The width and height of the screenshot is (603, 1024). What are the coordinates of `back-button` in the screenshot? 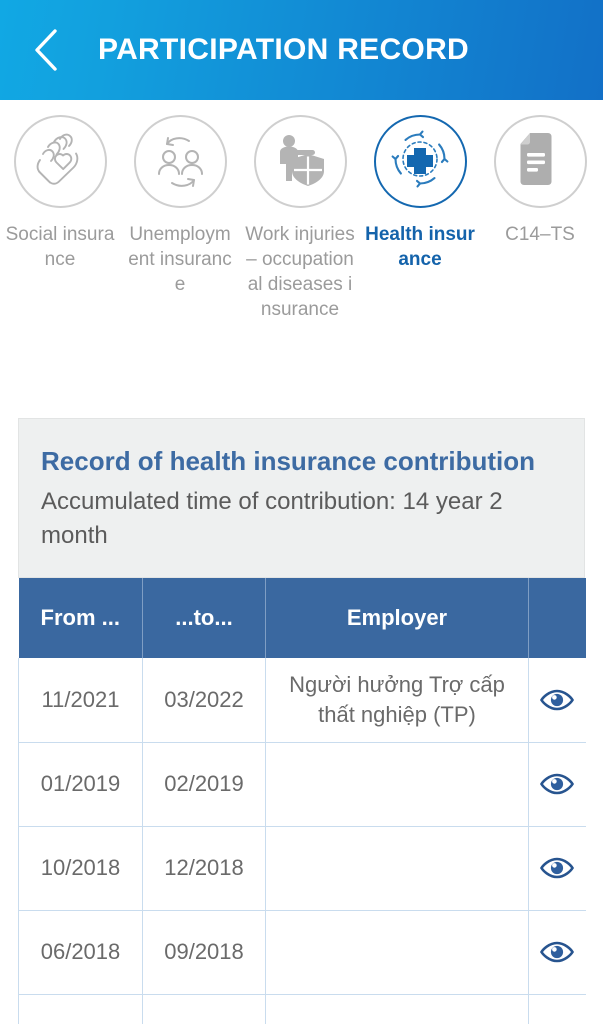 It's located at (46, 50).